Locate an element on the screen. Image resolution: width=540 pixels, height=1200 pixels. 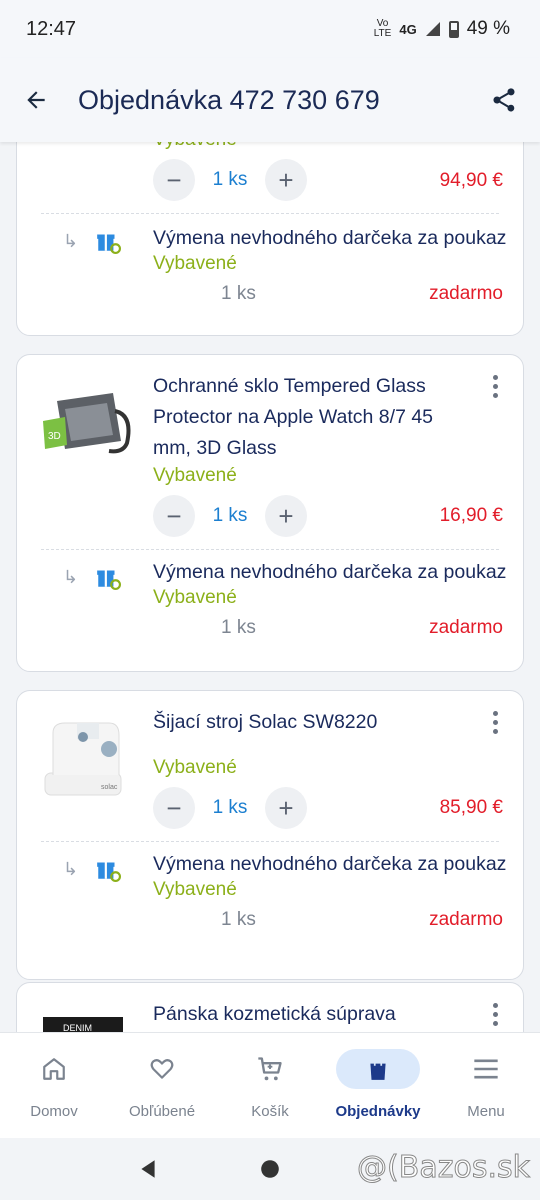
nav-label: Objednávky is located at coordinates (378, 1111).